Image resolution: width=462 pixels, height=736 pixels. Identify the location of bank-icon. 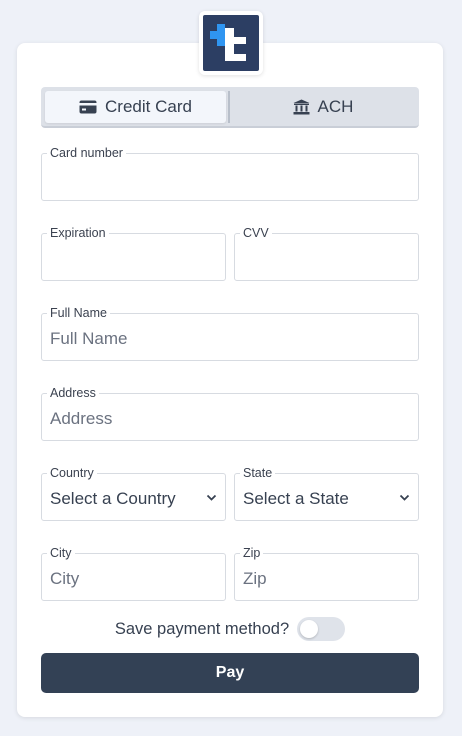
(301, 107).